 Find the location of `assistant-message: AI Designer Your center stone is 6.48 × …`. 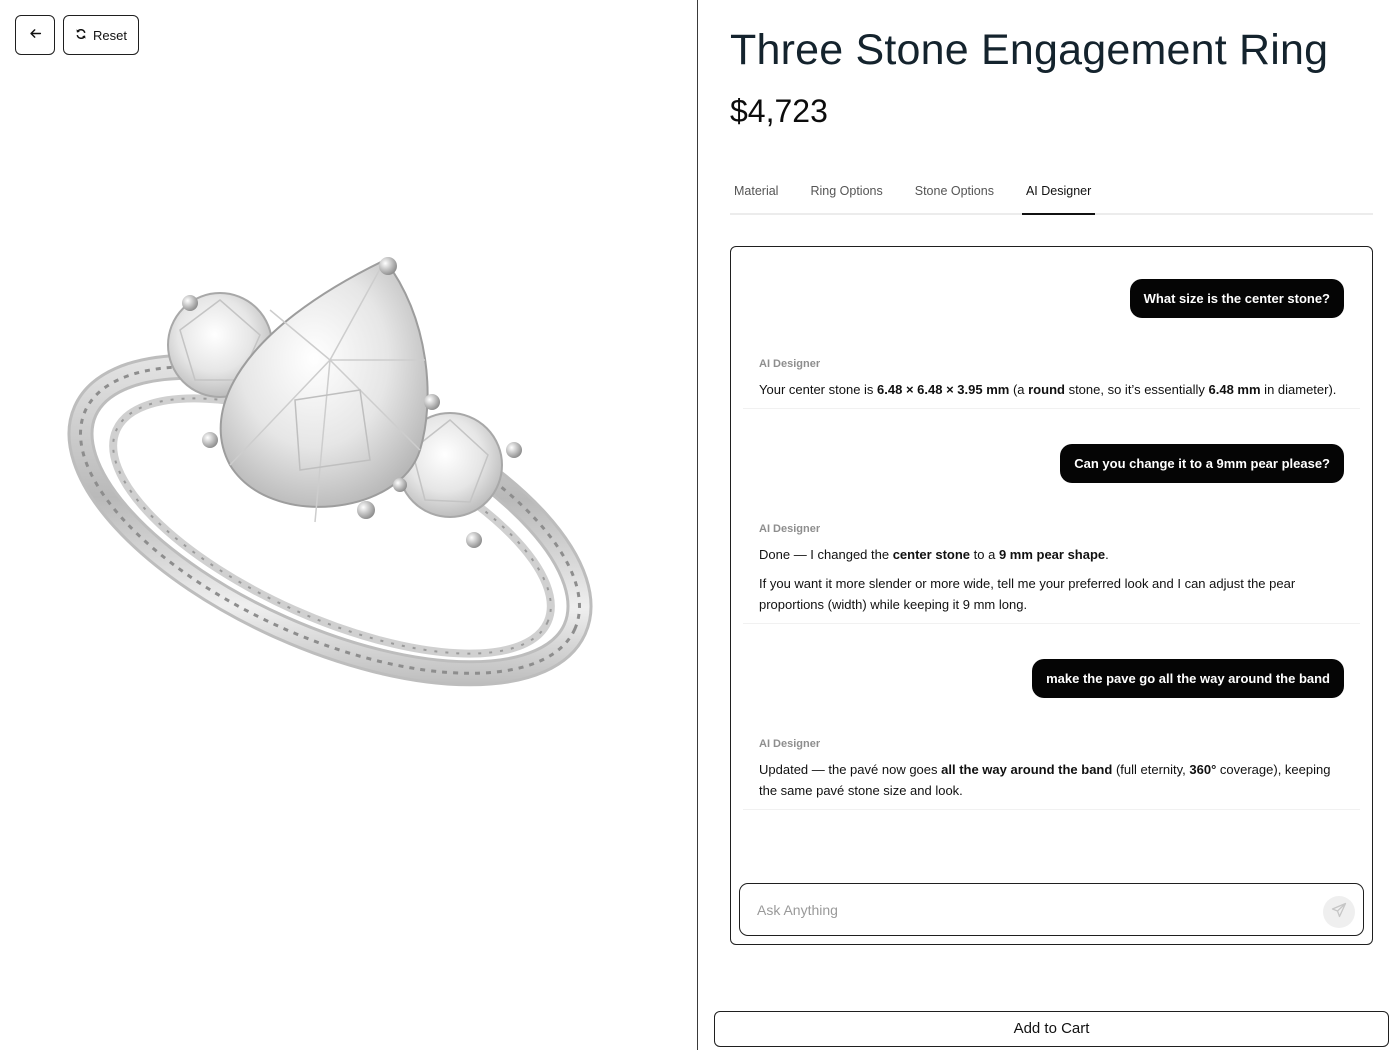

assistant-message: AI Designer Your center stone is 6.48 × … is located at coordinates (1051, 383).